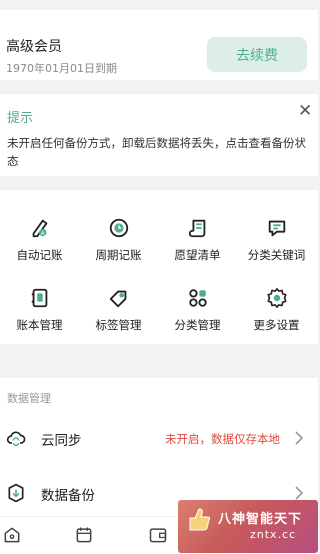 The image size is (320, 554). I want to click on ledger-icon, so click(39, 298).